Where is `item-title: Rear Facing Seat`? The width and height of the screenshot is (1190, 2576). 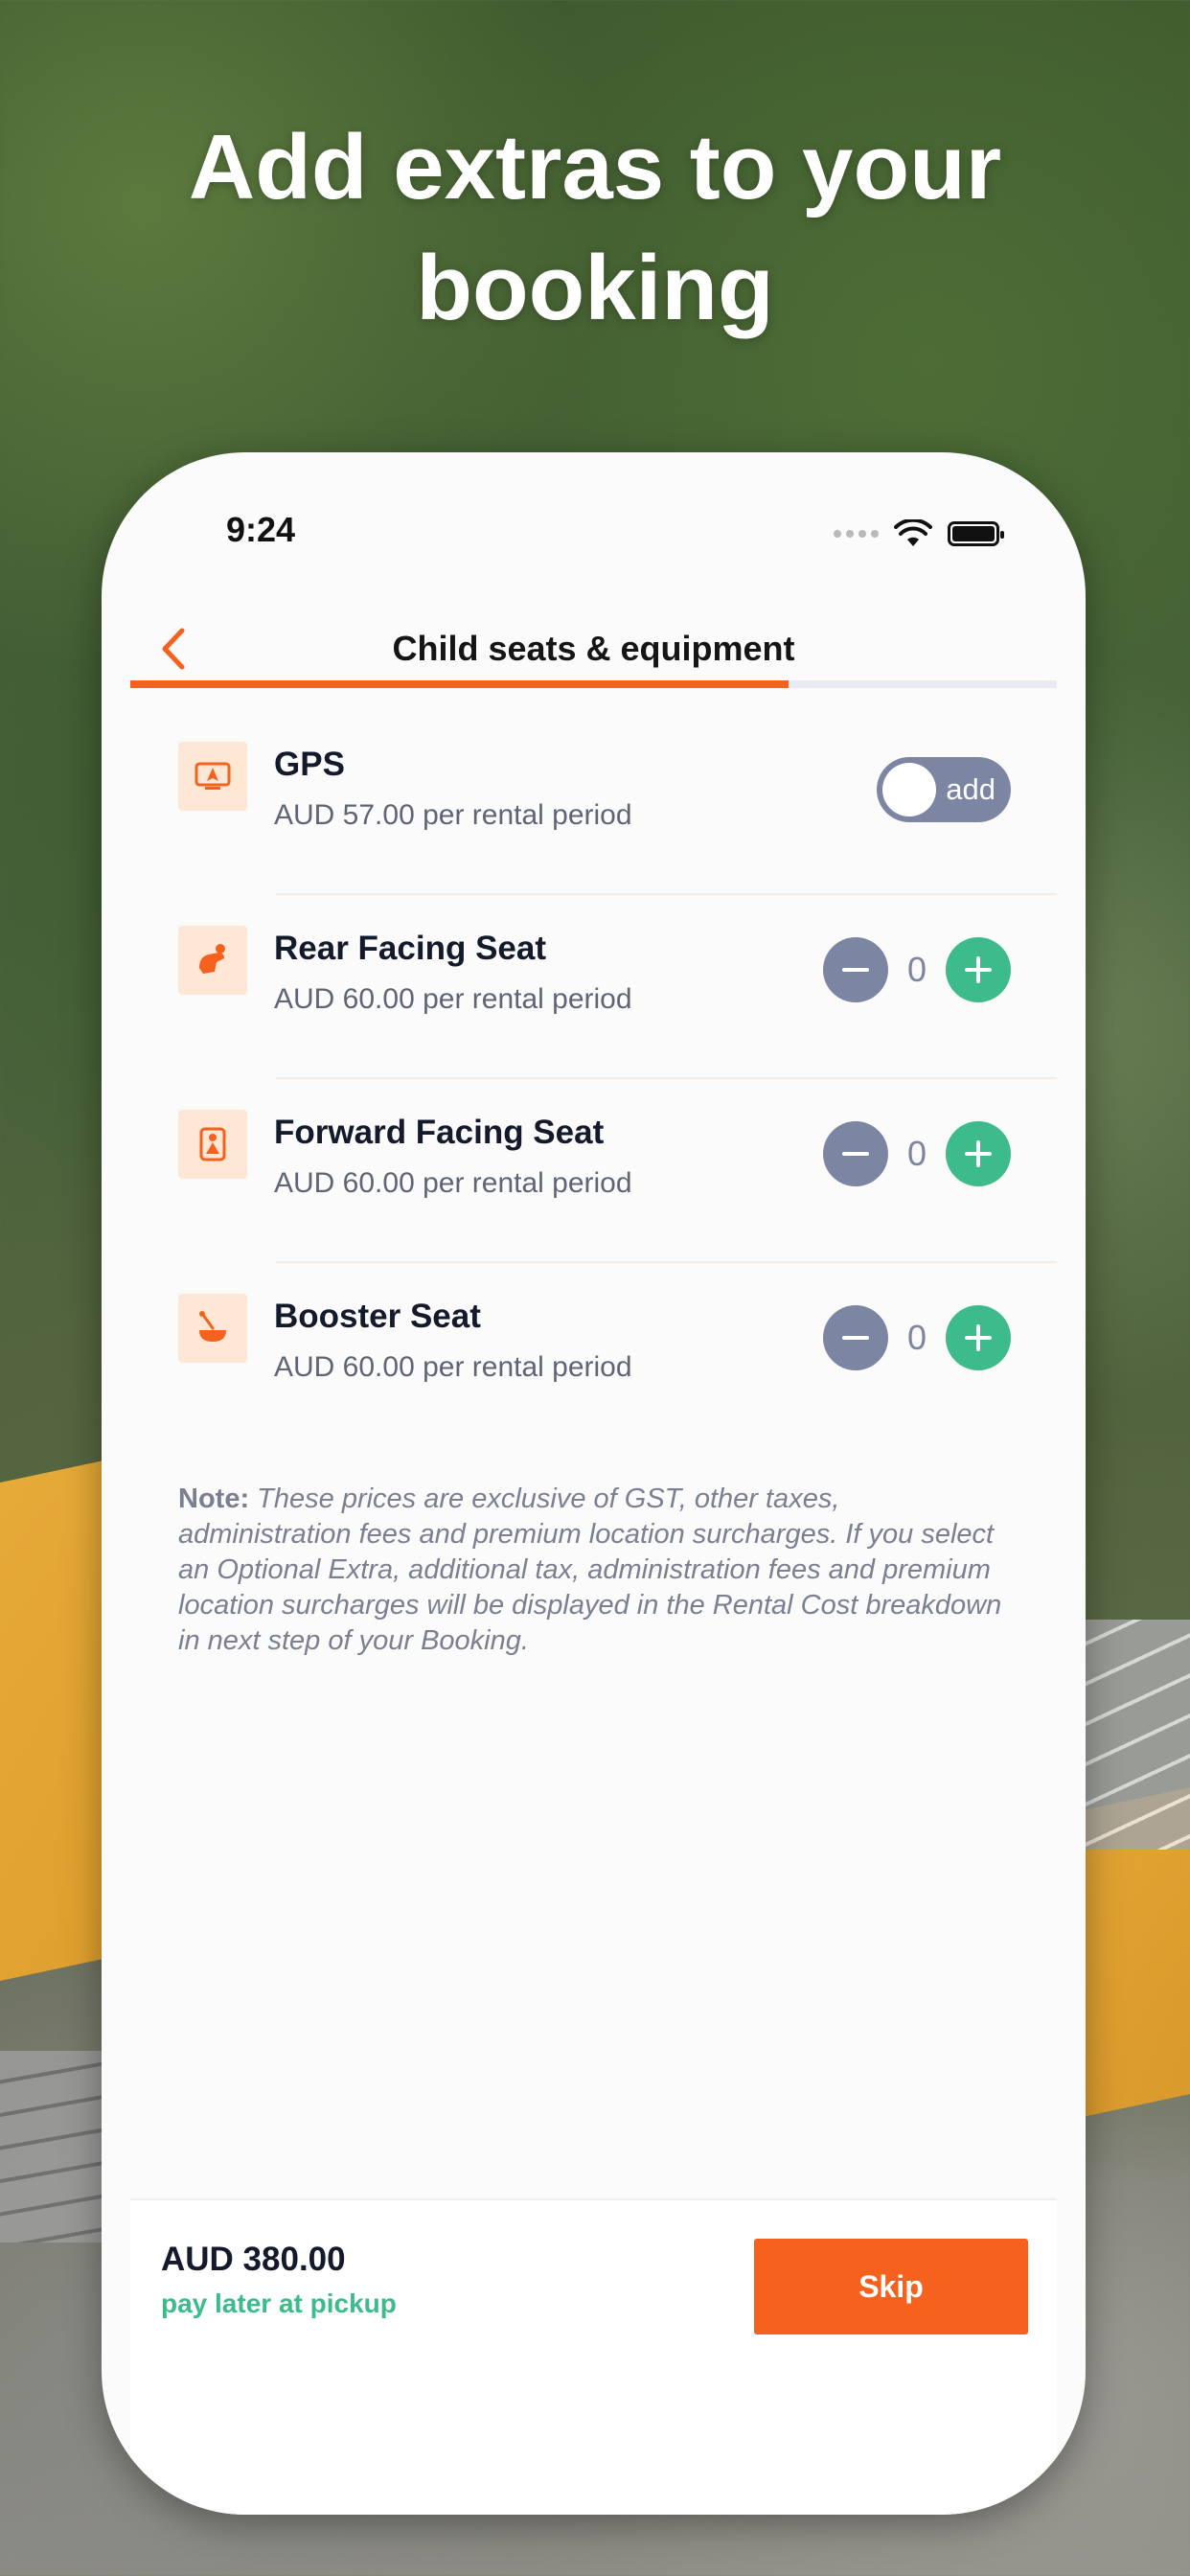 item-title: Rear Facing Seat is located at coordinates (410, 948).